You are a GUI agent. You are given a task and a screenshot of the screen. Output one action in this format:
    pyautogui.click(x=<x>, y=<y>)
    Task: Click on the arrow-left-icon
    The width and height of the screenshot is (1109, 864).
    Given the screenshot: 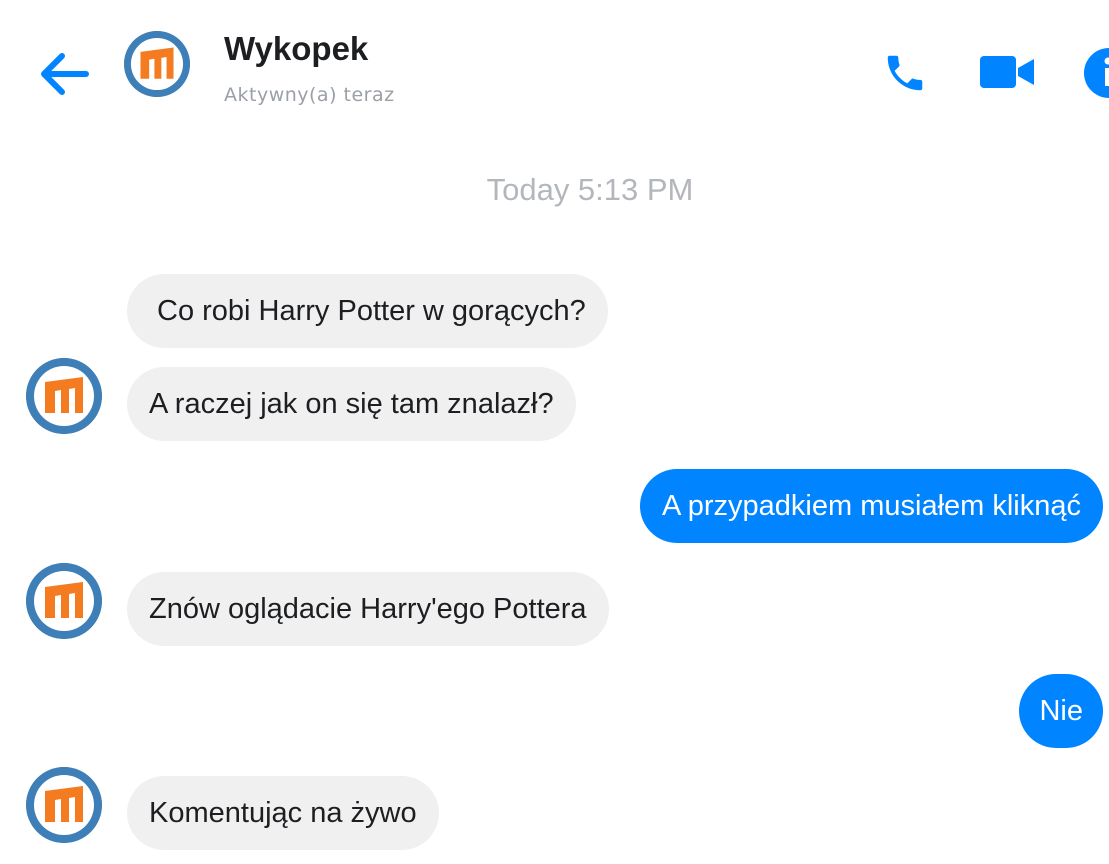 What is the action you would take?
    pyautogui.click(x=65, y=74)
    